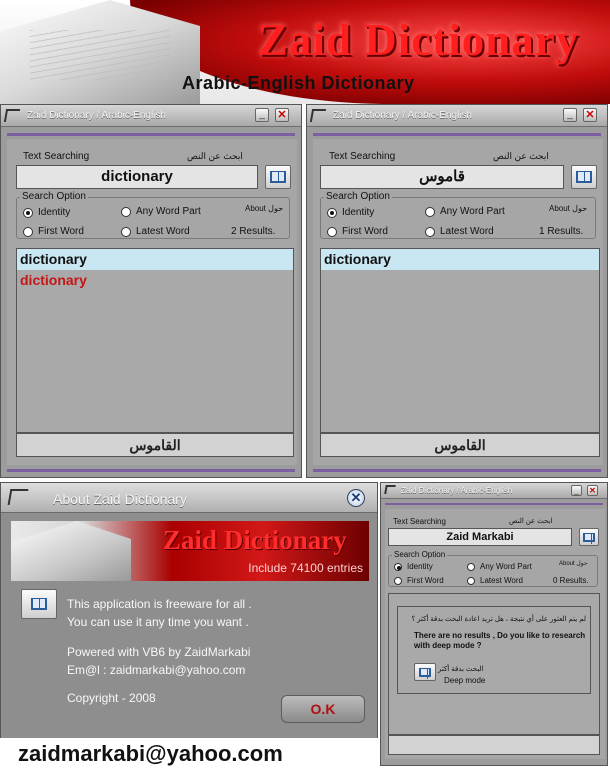 The image size is (610, 770). I want to click on deep-mode-button, so click(425, 672).